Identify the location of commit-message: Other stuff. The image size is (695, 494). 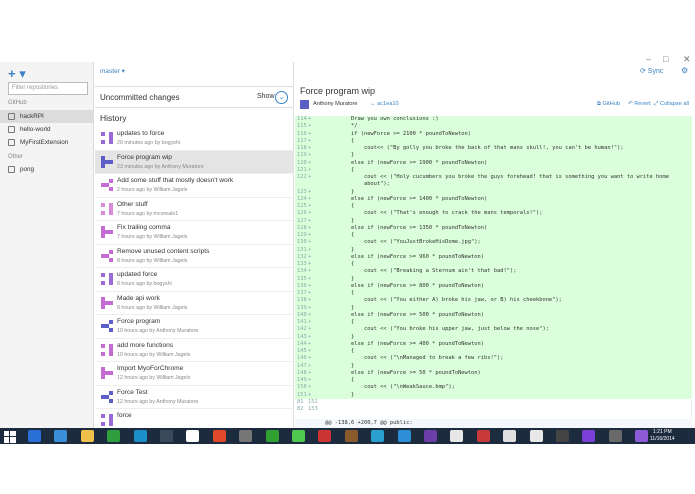
(132, 204).